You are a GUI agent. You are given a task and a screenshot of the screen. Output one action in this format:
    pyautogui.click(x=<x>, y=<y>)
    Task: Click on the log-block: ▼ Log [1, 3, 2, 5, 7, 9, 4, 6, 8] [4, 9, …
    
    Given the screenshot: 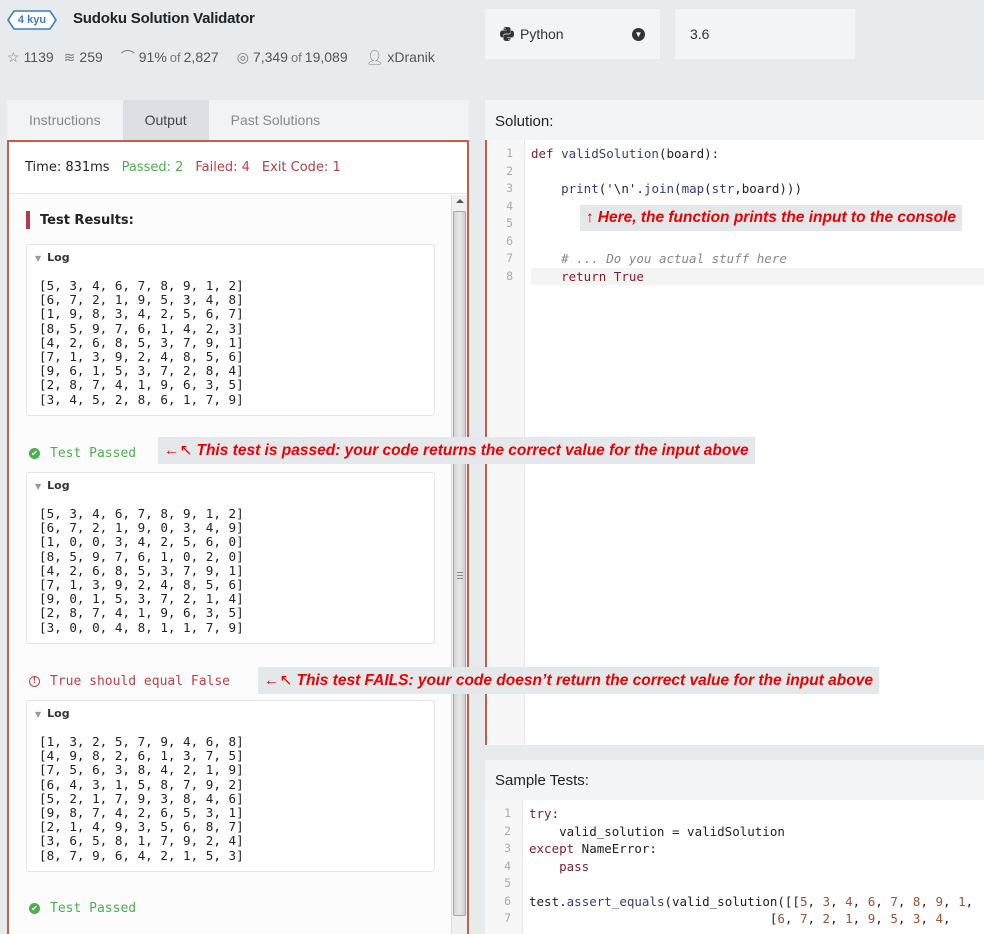 What is the action you would take?
    pyautogui.click(x=230, y=786)
    